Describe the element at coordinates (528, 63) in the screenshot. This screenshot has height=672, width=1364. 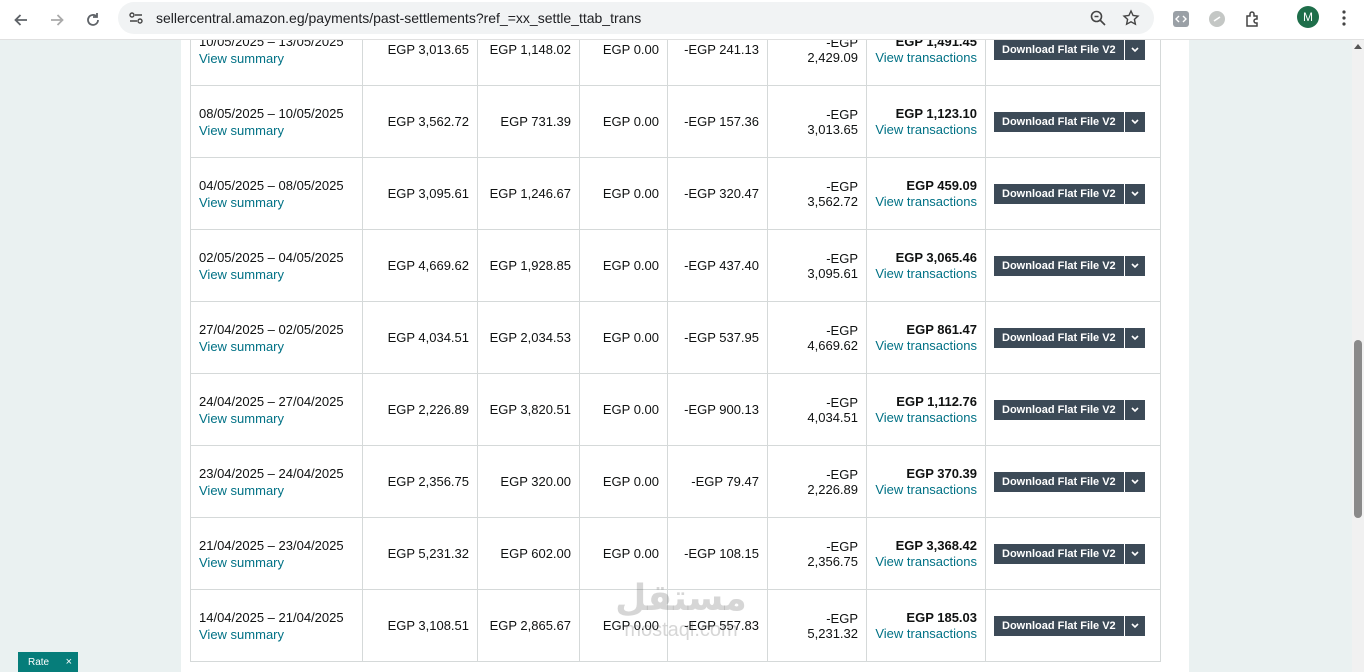
I see `product-charges: EGP 1,148.02` at that location.